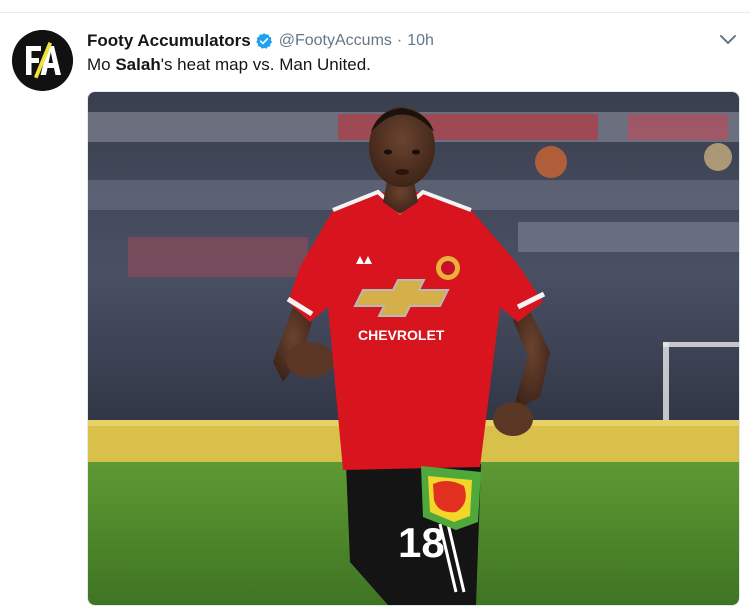 The height and width of the screenshot is (611, 750). Describe the element at coordinates (169, 41) in the screenshot. I see `author-name: Footy Accumulators` at that location.